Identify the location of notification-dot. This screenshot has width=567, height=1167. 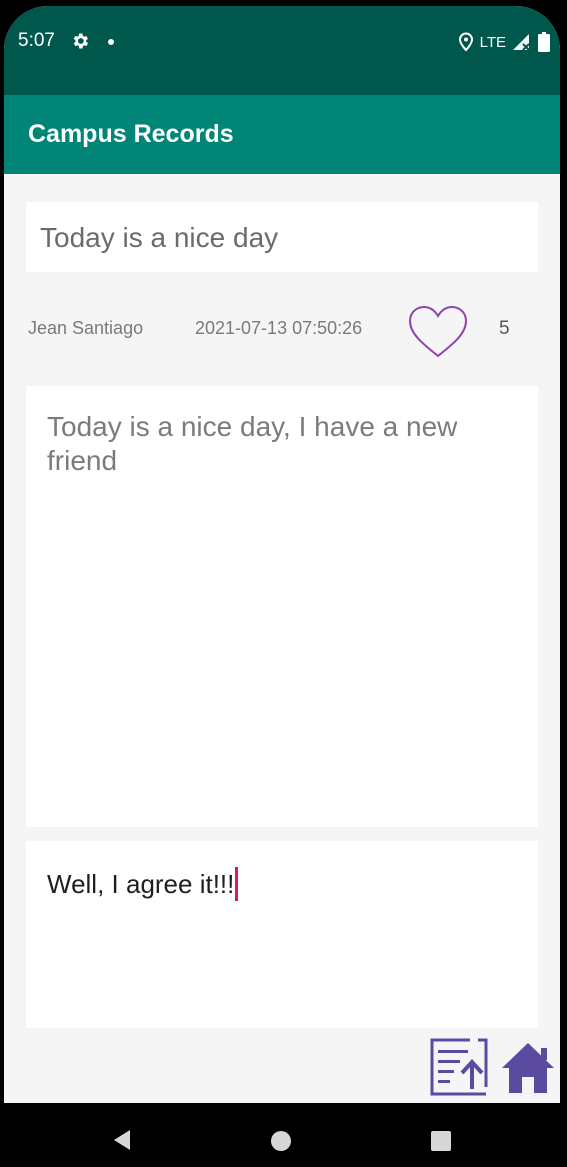
(111, 42).